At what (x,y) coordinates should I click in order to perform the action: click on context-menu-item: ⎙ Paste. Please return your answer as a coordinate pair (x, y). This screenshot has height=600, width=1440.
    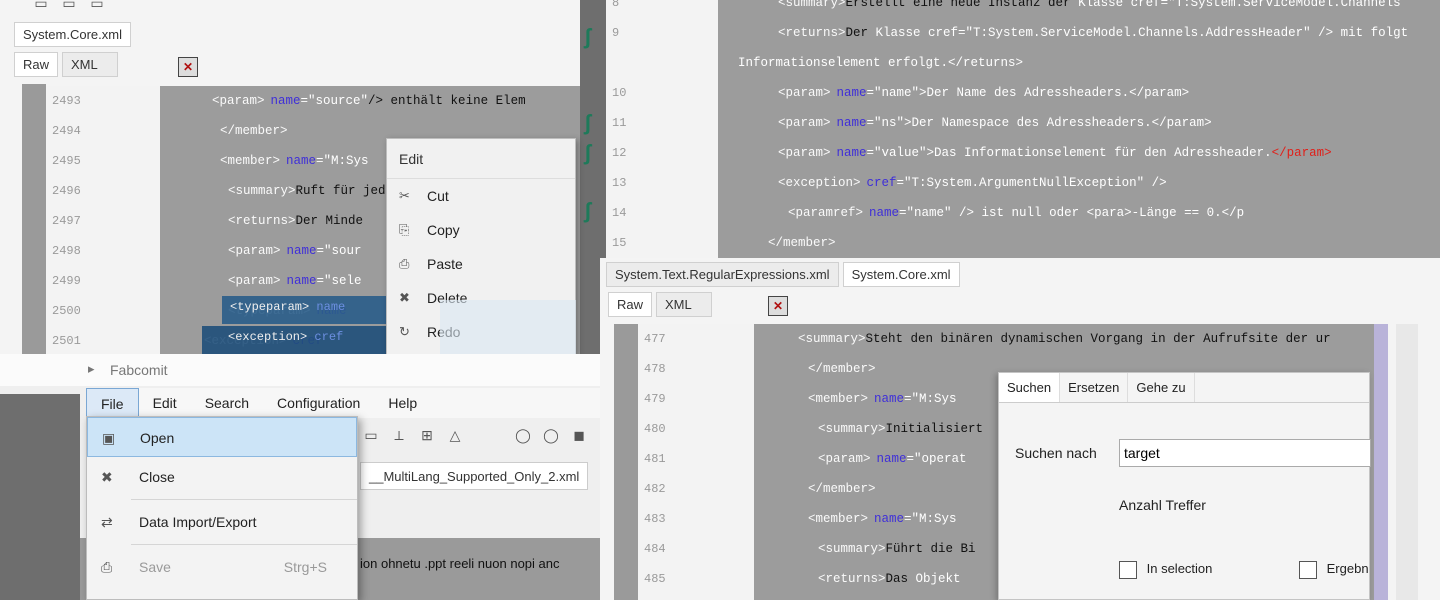
    Looking at the image, I should click on (481, 264).